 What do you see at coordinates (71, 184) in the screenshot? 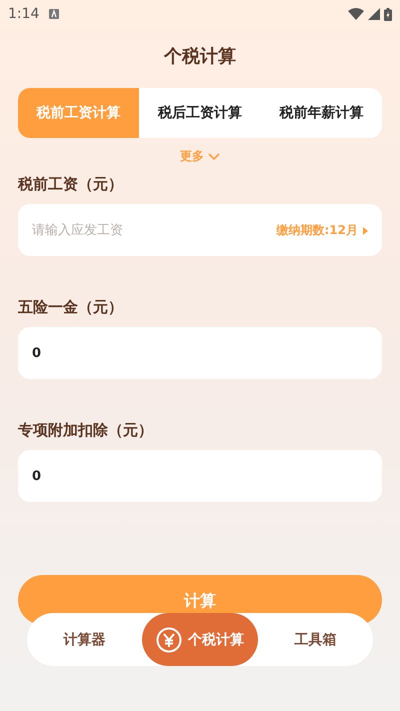
I see `field-label: 税前工资（元）` at bounding box center [71, 184].